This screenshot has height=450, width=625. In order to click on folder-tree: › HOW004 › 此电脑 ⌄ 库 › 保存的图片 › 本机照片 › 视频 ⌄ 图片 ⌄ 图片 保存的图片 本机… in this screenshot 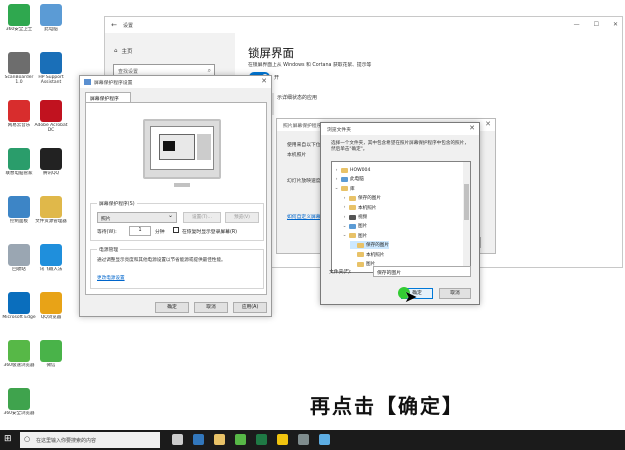, I will do `click(401, 217)`.